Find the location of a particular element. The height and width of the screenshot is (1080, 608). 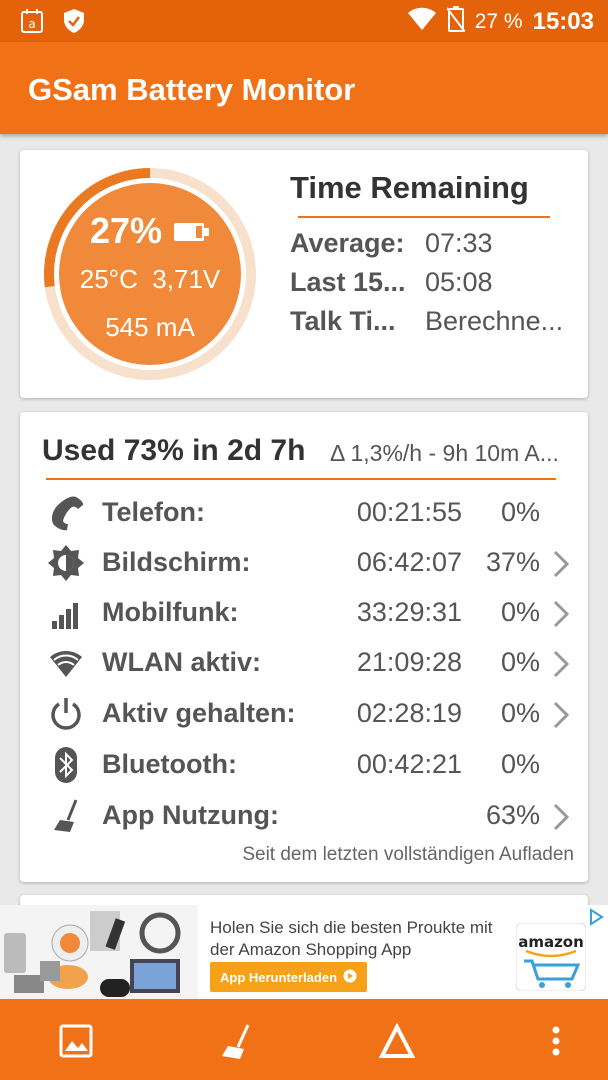

signal-bars-icon is located at coordinates (66, 613).